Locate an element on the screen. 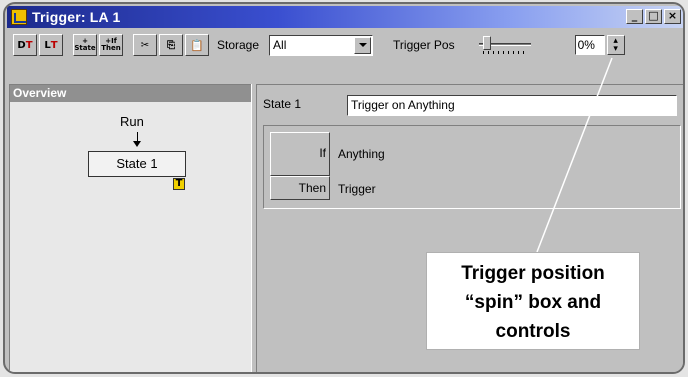  storage-dropdown: All is located at coordinates (321, 45).